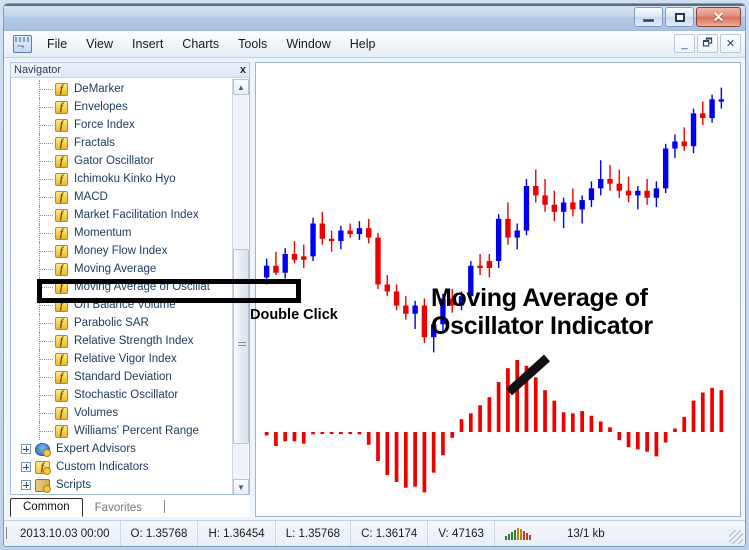 The height and width of the screenshot is (550, 749). What do you see at coordinates (241, 486) in the screenshot?
I see `scroll-down-arrow-icon: ▼` at bounding box center [241, 486].